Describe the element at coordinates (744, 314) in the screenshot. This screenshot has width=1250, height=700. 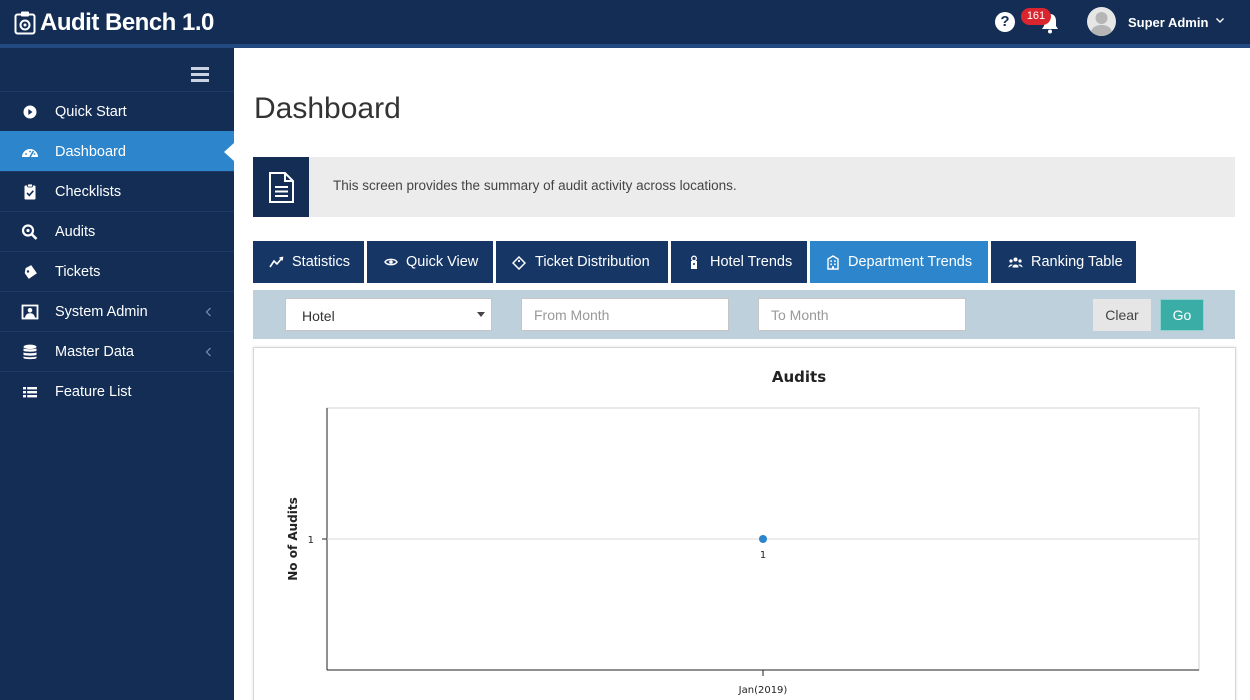
I see `filter-bar: Hotel Clear Go` at that location.